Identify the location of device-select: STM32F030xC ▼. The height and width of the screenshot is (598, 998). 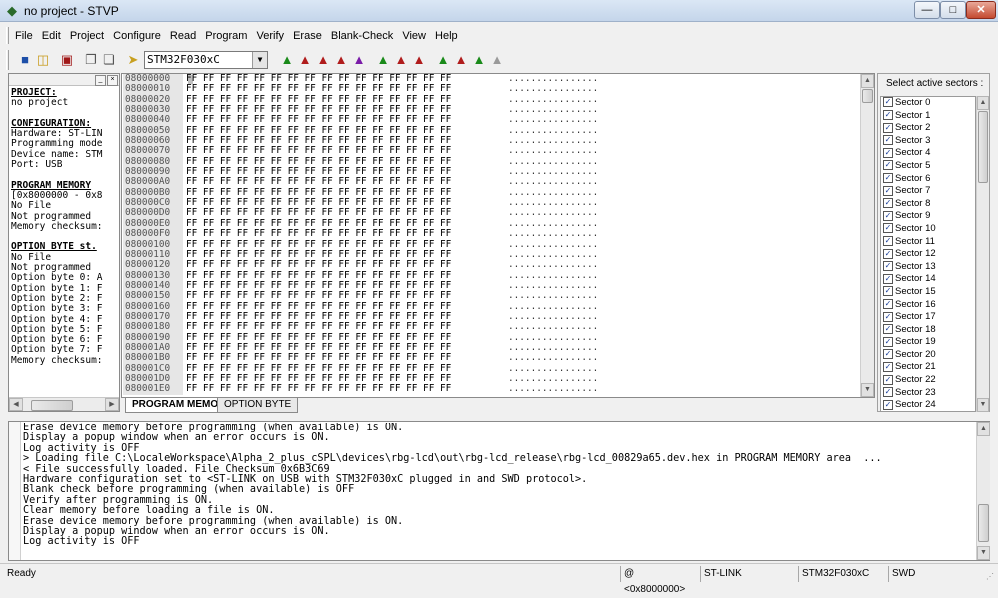
(206, 60).